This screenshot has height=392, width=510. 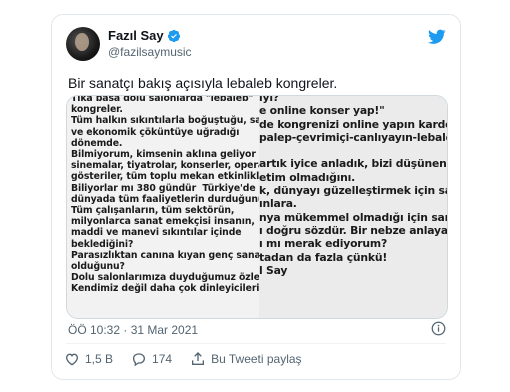 What do you see at coordinates (353, 230) in the screenshot?
I see `media-right-line: ı doğru sözdür. Bir nebze anlayan` at bounding box center [353, 230].